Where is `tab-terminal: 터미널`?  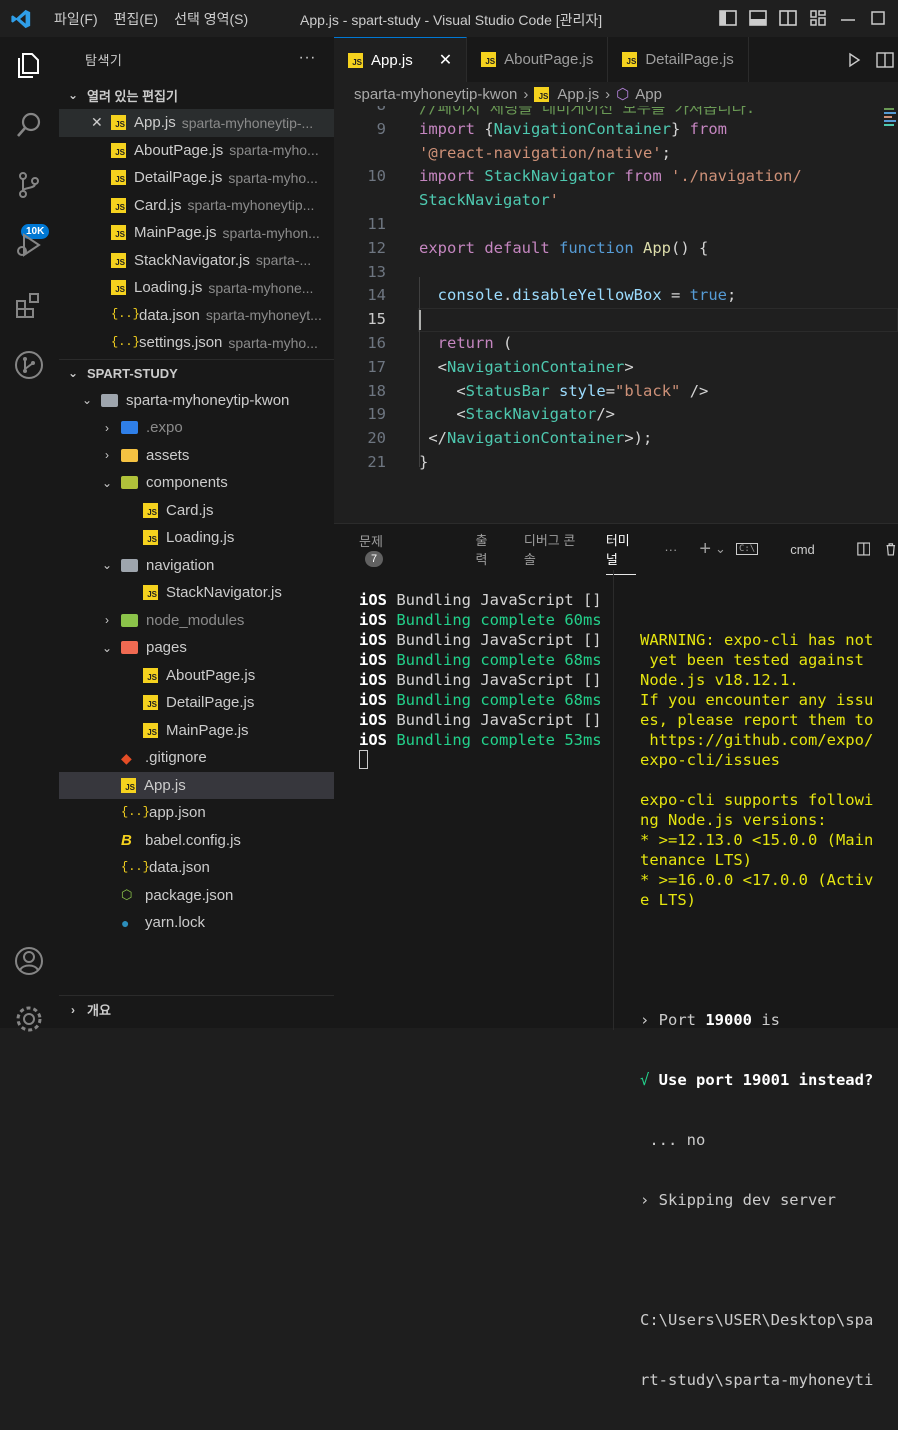
tab-terminal: 터미널 is located at coordinates (621, 552).